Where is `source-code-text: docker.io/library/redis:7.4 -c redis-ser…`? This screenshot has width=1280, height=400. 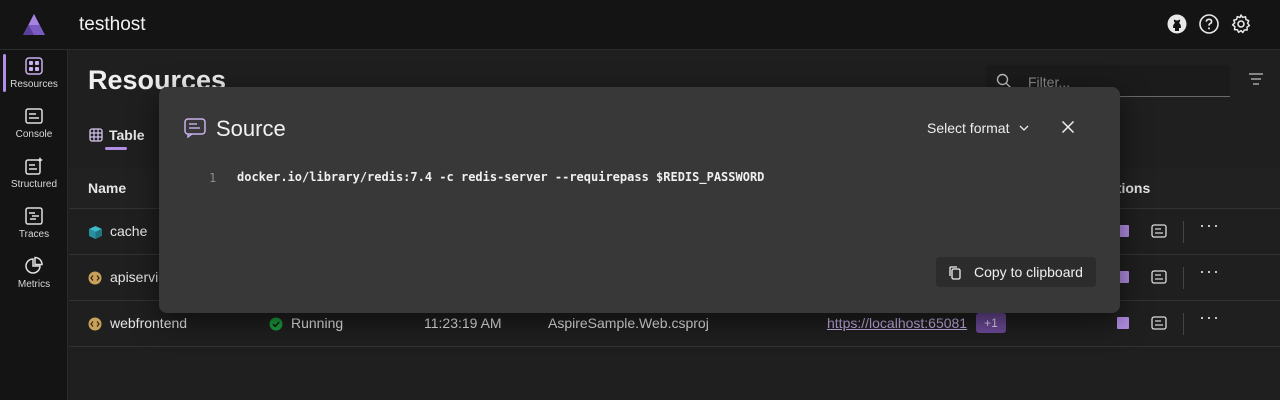 source-code-text: docker.io/library/redis:7.4 -c redis-ser… is located at coordinates (500, 177).